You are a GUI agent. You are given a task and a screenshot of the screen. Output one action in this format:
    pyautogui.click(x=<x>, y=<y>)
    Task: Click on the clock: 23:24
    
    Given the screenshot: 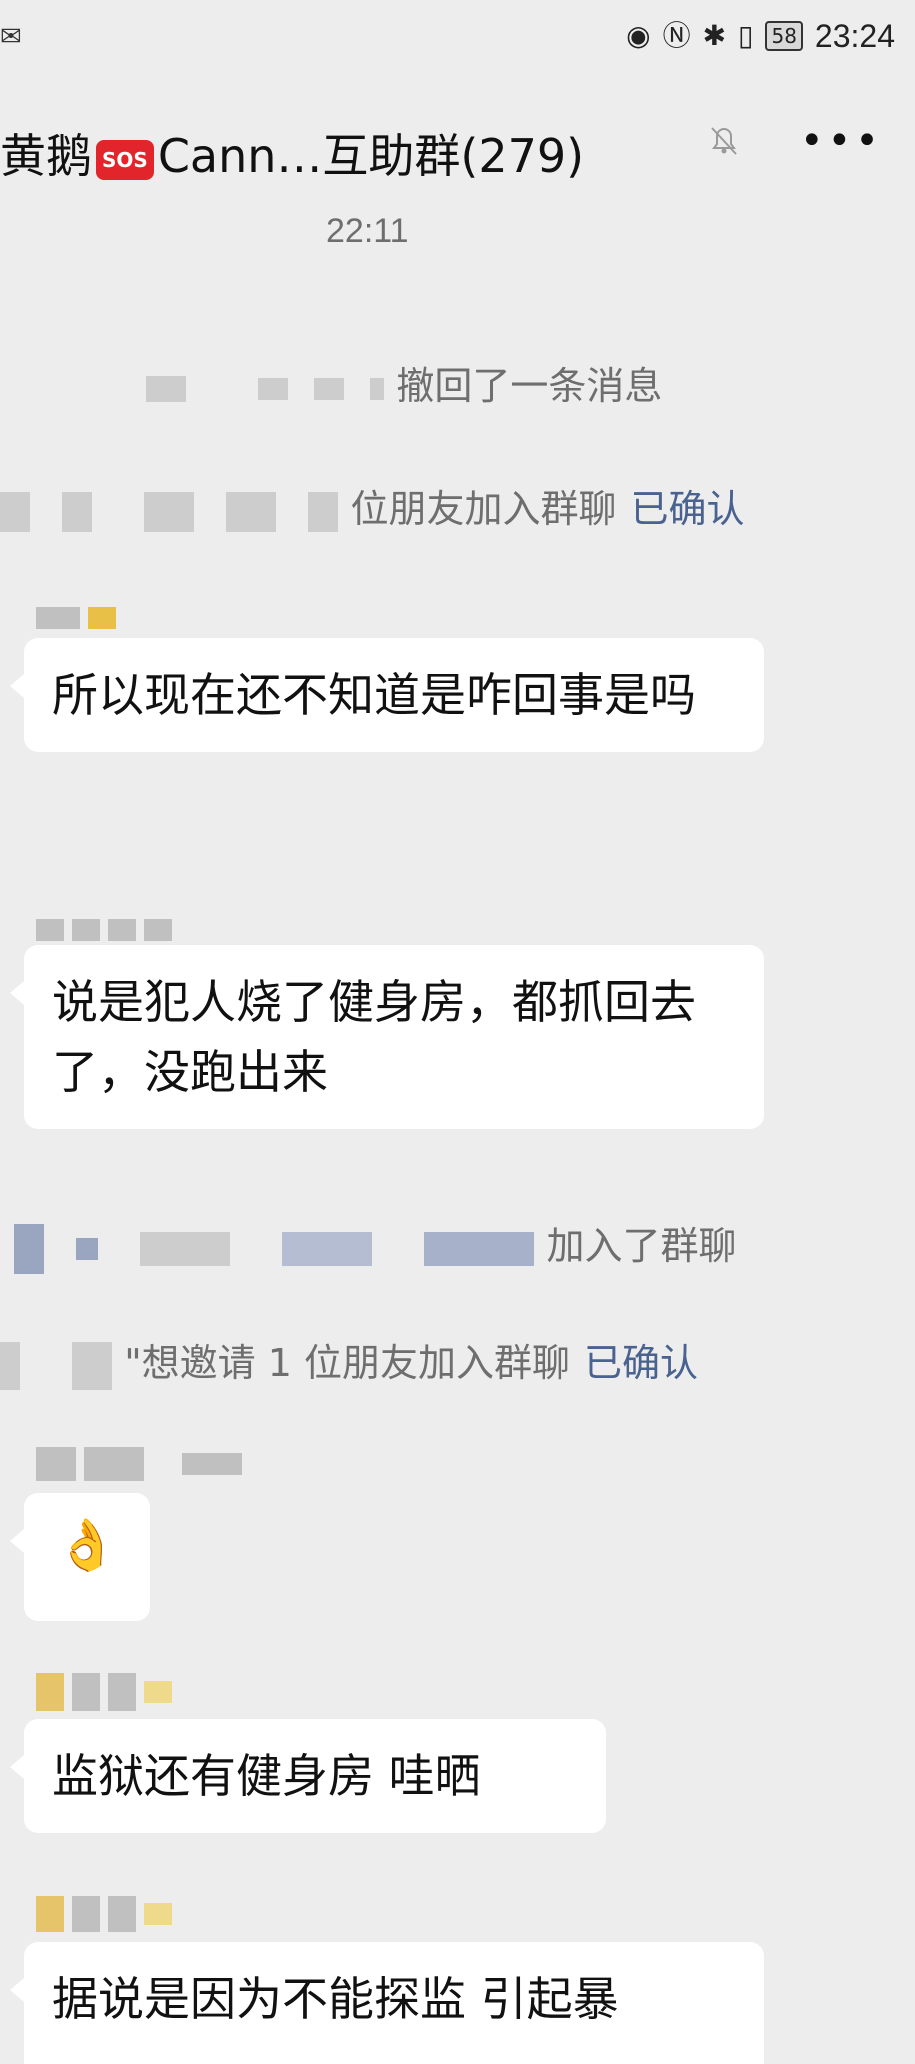 What is the action you would take?
    pyautogui.click(x=854, y=35)
    